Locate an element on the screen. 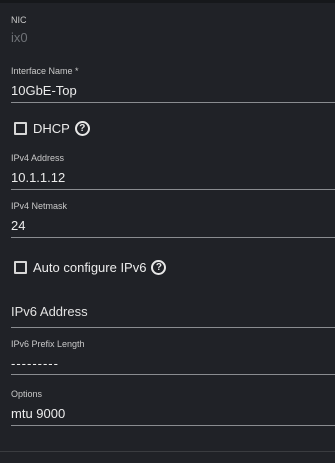 Image resolution: width=335 pixels, height=463 pixels. auto-ipv6-checkbox is located at coordinates (20, 267).